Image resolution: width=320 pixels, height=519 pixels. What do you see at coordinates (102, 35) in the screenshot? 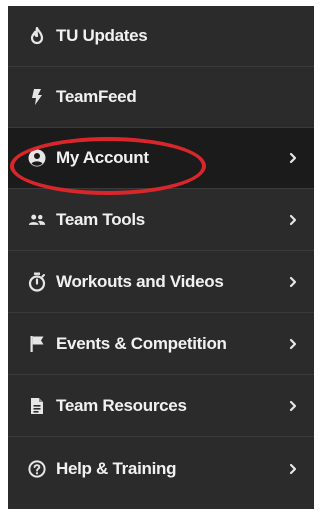
I see `menu-item-label: TU Updates` at bounding box center [102, 35].